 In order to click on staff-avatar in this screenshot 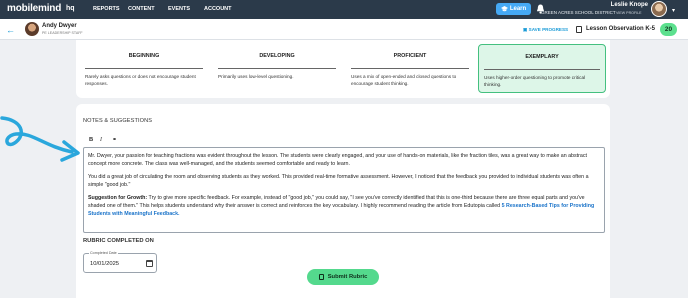, I will do `click(32, 29)`.